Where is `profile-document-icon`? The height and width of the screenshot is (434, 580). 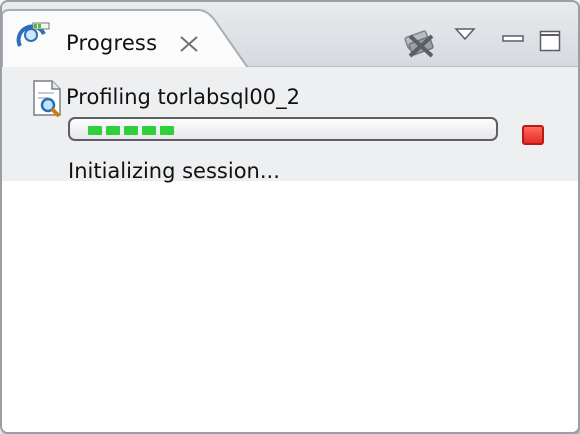 profile-document-icon is located at coordinates (47, 99).